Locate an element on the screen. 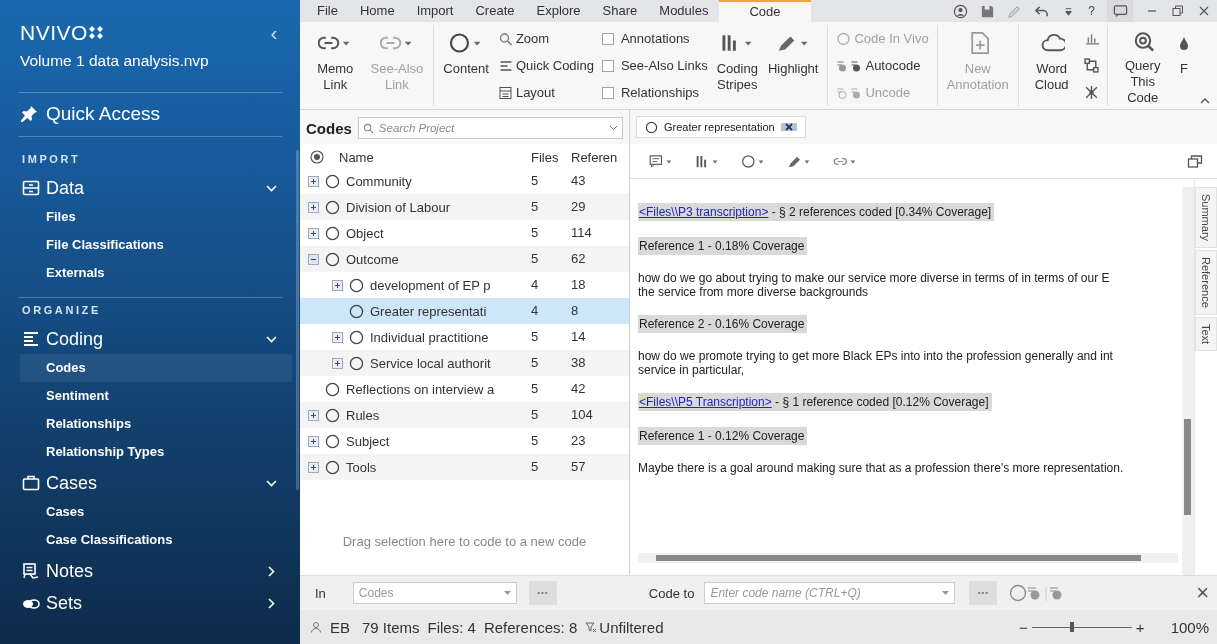  checkbox: See-Also Links is located at coordinates (654, 65).